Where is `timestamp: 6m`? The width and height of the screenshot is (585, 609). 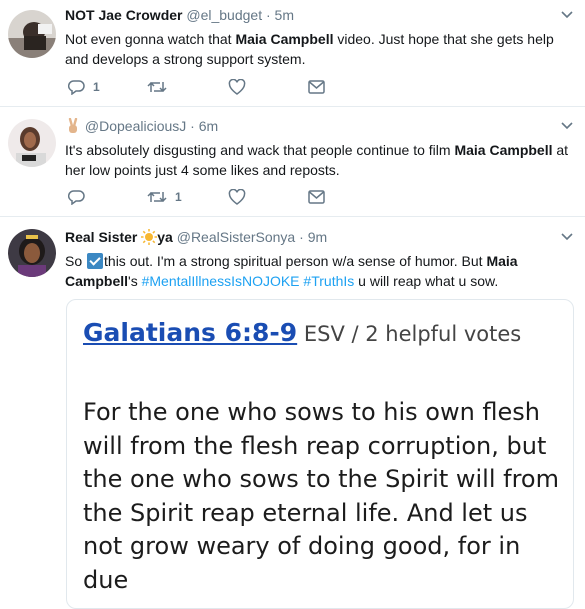 timestamp: 6m is located at coordinates (208, 126).